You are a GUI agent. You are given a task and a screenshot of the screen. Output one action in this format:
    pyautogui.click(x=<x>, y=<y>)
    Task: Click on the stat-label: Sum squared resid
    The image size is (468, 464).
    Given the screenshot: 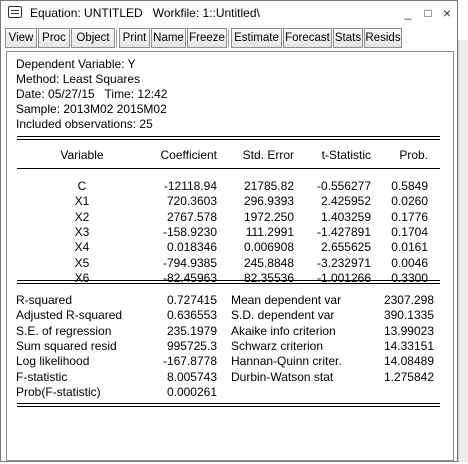 What is the action you would take?
    pyautogui.click(x=66, y=345)
    